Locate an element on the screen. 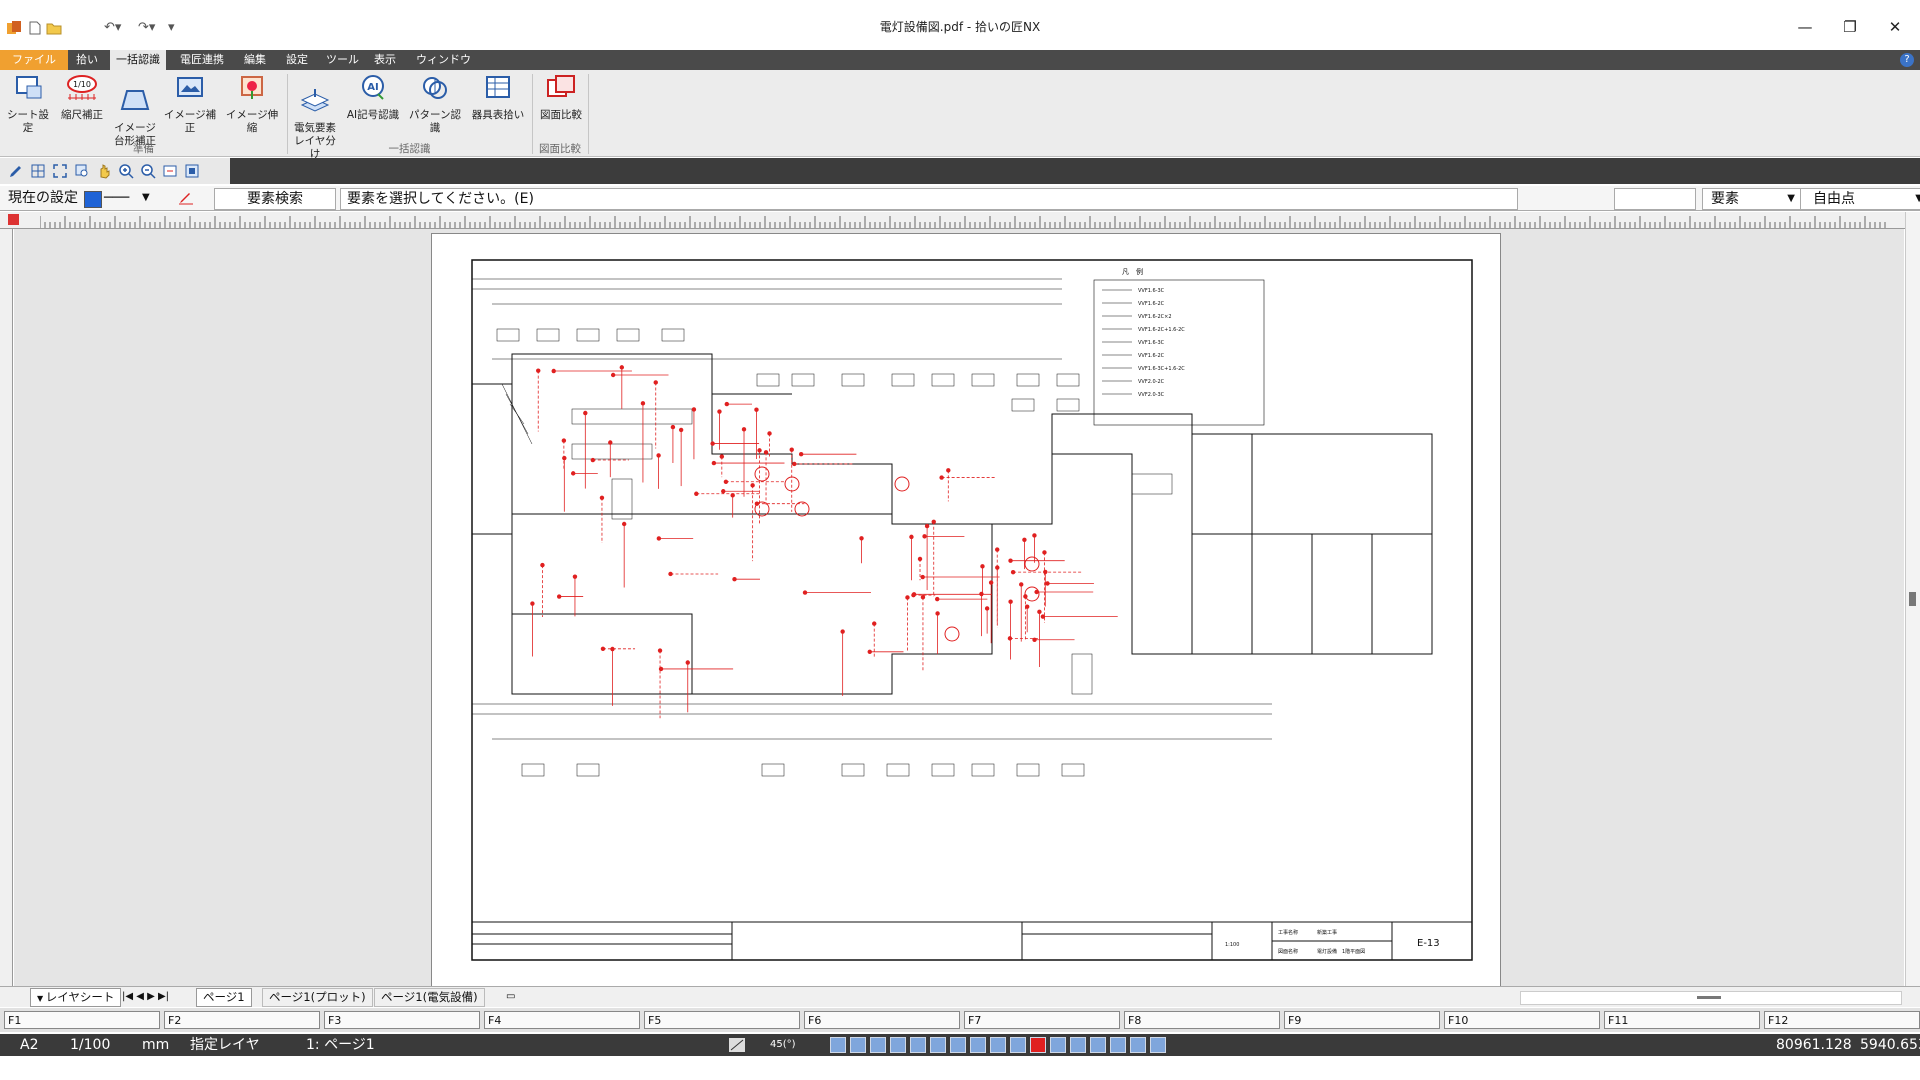 The image size is (1920, 1080). full-view-icon is located at coordinates (192, 171).